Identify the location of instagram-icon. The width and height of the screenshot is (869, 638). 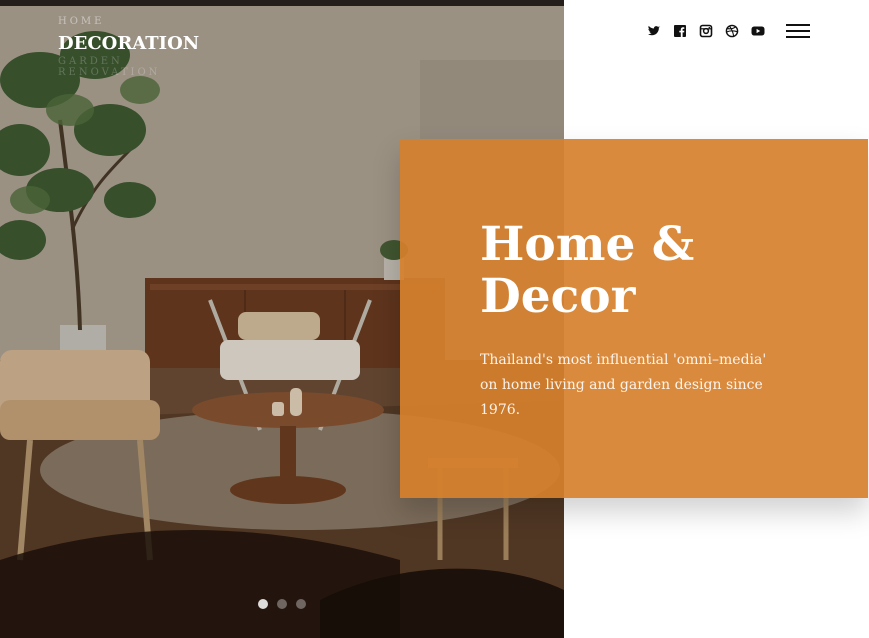
(706, 31).